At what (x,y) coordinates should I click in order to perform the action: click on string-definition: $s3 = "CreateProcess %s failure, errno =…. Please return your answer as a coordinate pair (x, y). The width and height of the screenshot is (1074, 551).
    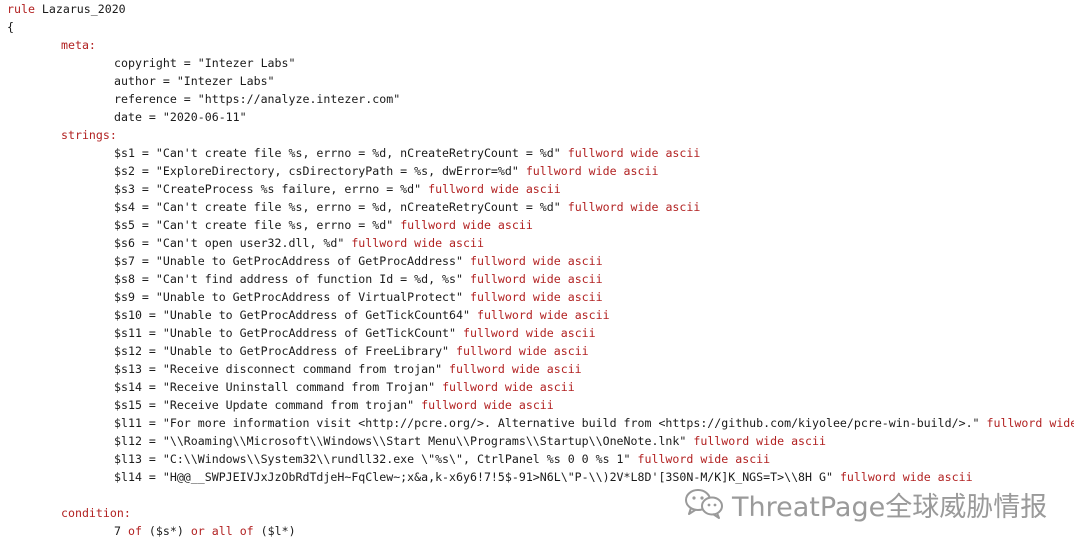
    Looking at the image, I should click on (337, 189).